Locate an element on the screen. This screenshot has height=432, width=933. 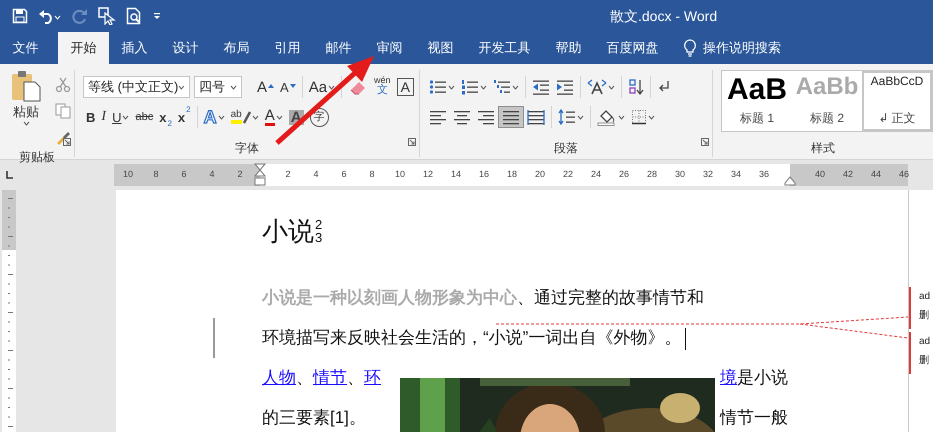
hyperlink: 环 is located at coordinates (372, 377).